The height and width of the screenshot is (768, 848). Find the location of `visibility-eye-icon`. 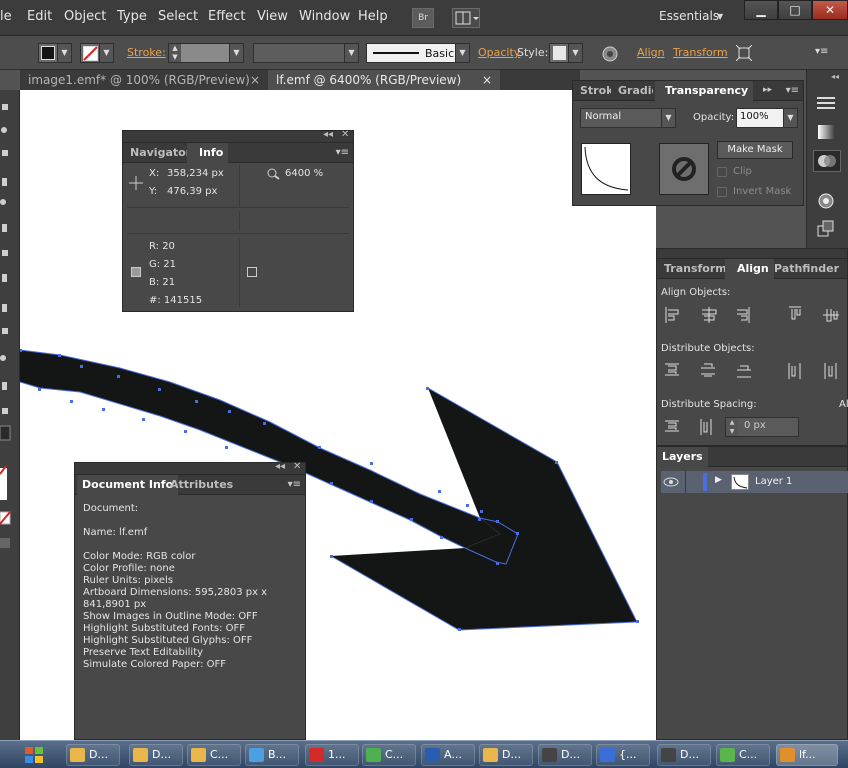

visibility-eye-icon is located at coordinates (671, 482).